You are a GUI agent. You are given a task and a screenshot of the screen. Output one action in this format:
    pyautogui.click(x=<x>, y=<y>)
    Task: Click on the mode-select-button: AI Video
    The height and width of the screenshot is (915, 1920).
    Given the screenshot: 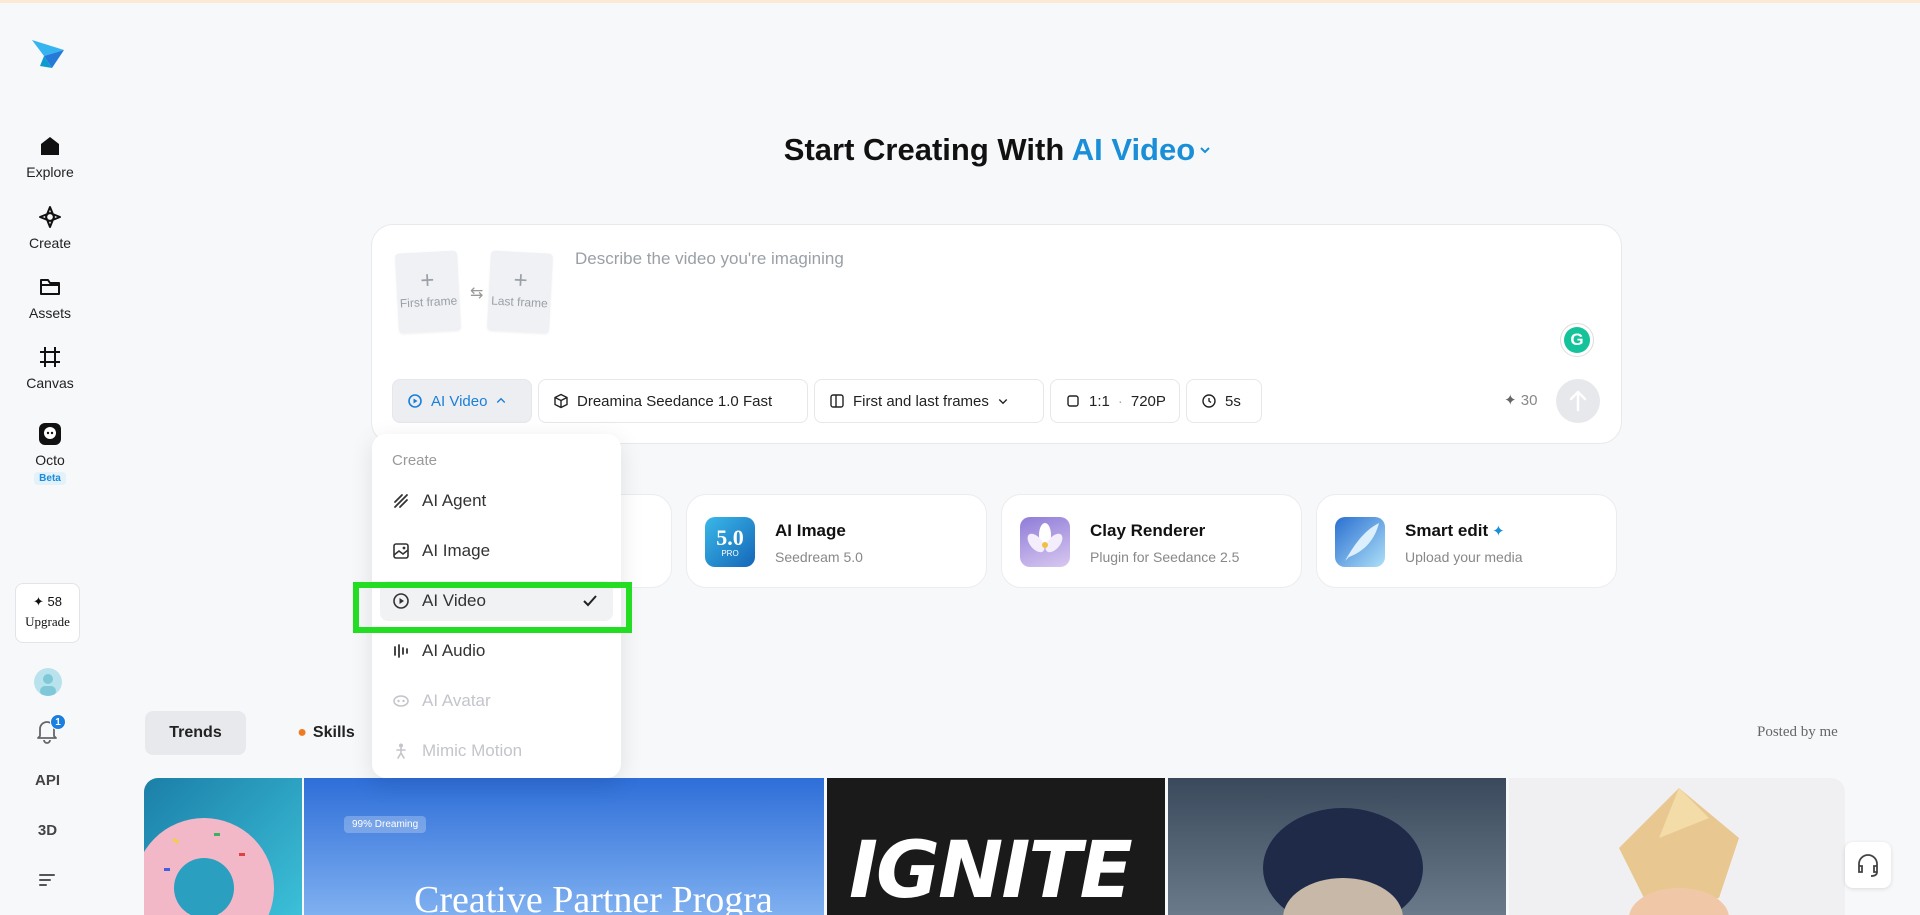 What is the action you would take?
    pyautogui.click(x=462, y=401)
    